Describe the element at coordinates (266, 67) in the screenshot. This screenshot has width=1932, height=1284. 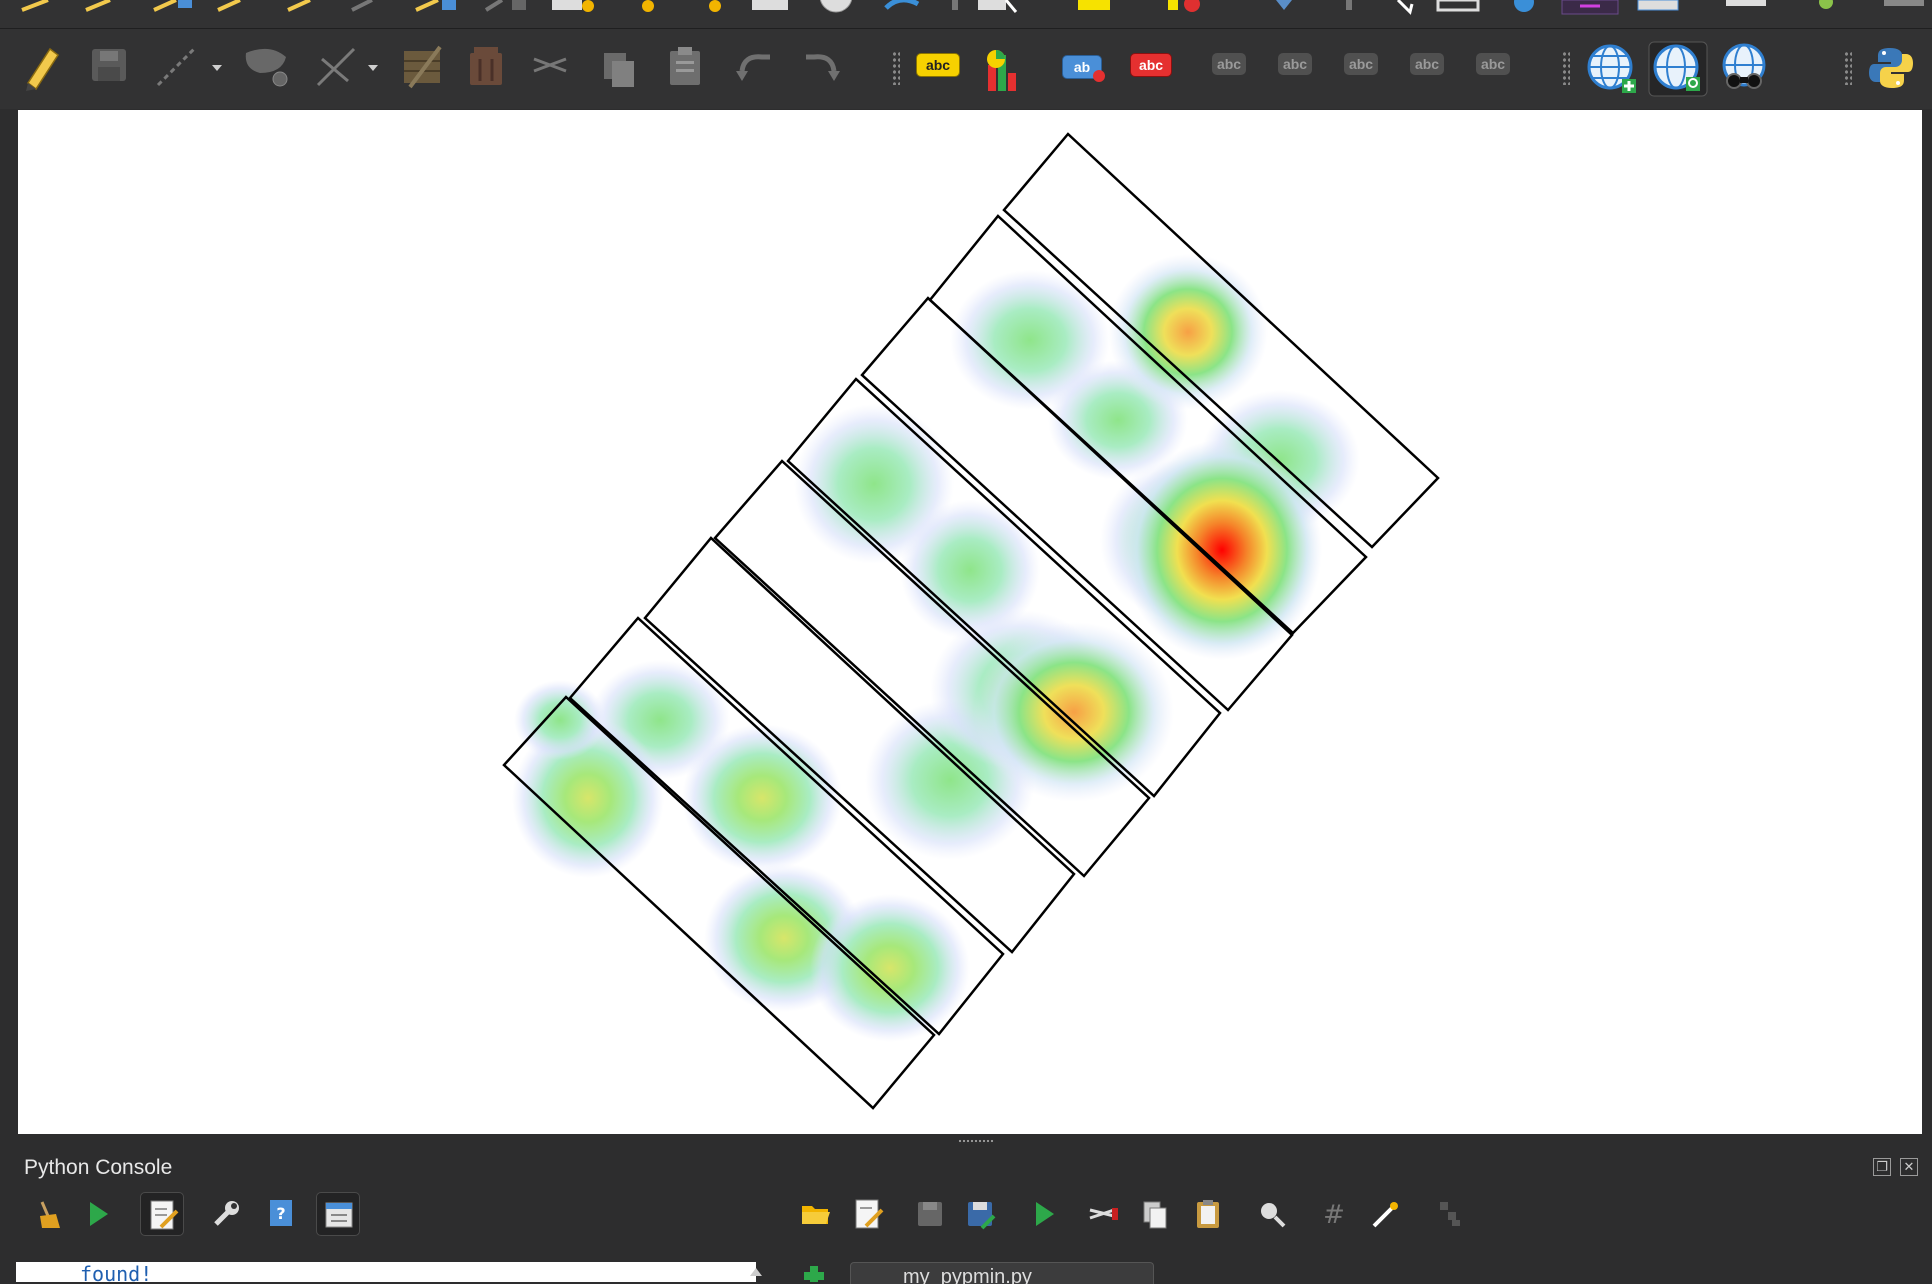
I see `add-polygon-icon` at that location.